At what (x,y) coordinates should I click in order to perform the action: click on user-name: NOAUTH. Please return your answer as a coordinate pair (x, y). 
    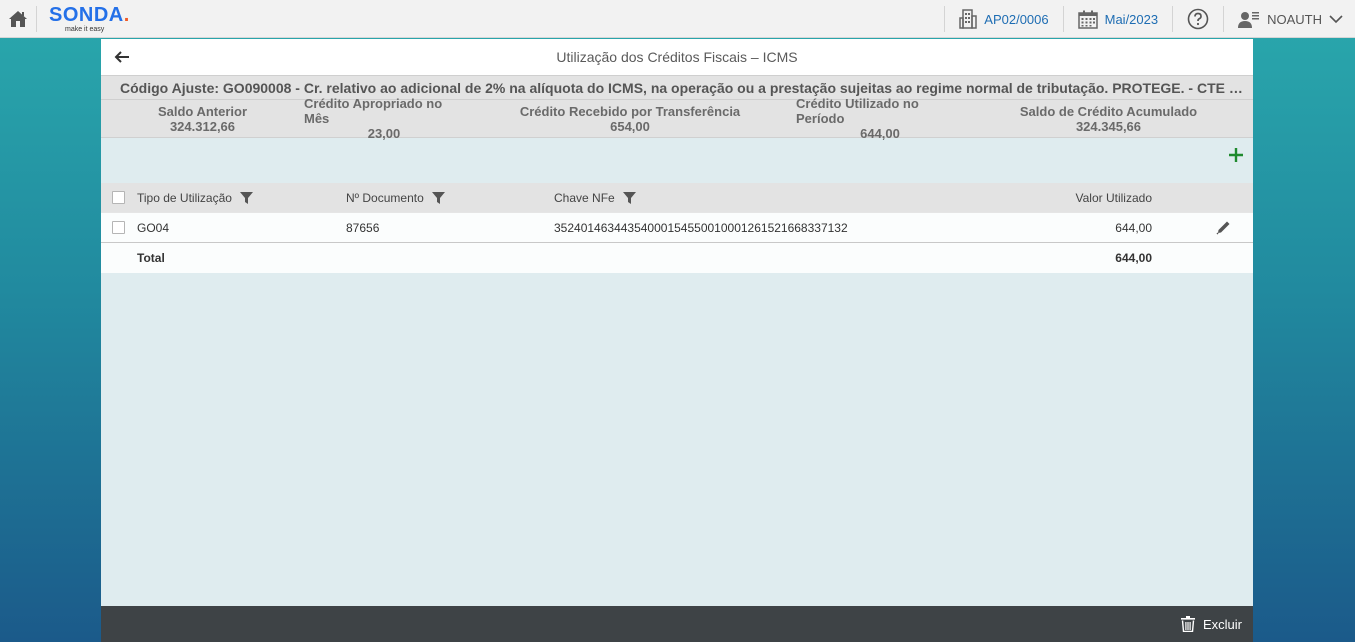
    Looking at the image, I should click on (1294, 19).